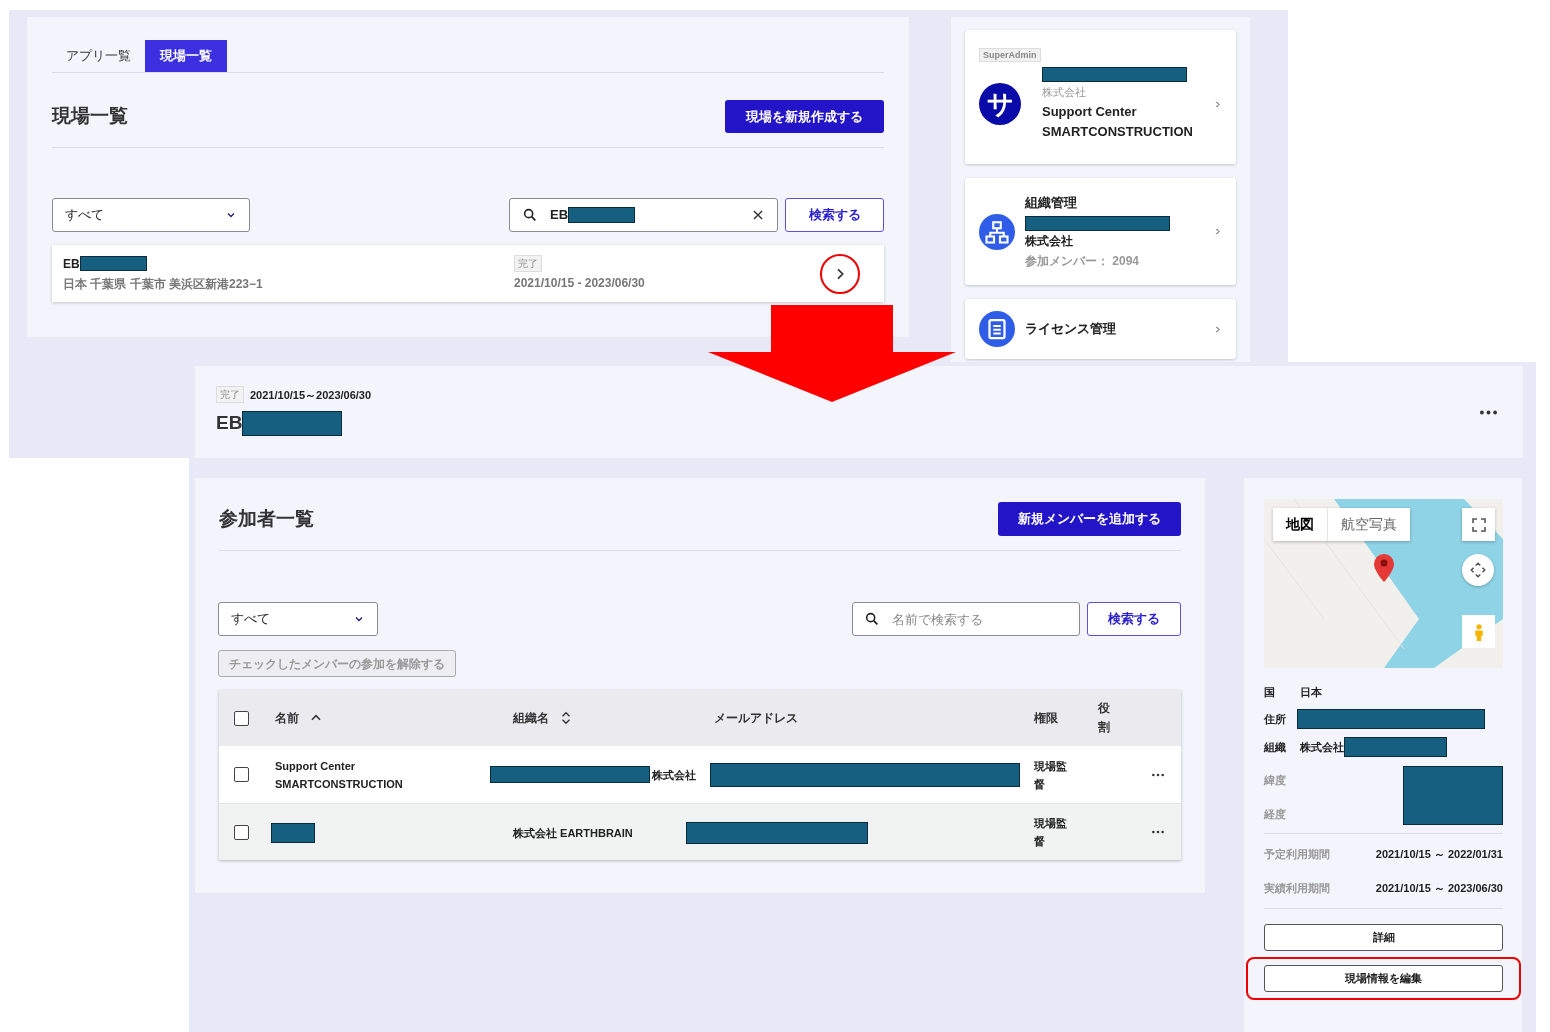 The height and width of the screenshot is (1032, 1550). I want to click on table-cell: 株式会社, so click(674, 775).